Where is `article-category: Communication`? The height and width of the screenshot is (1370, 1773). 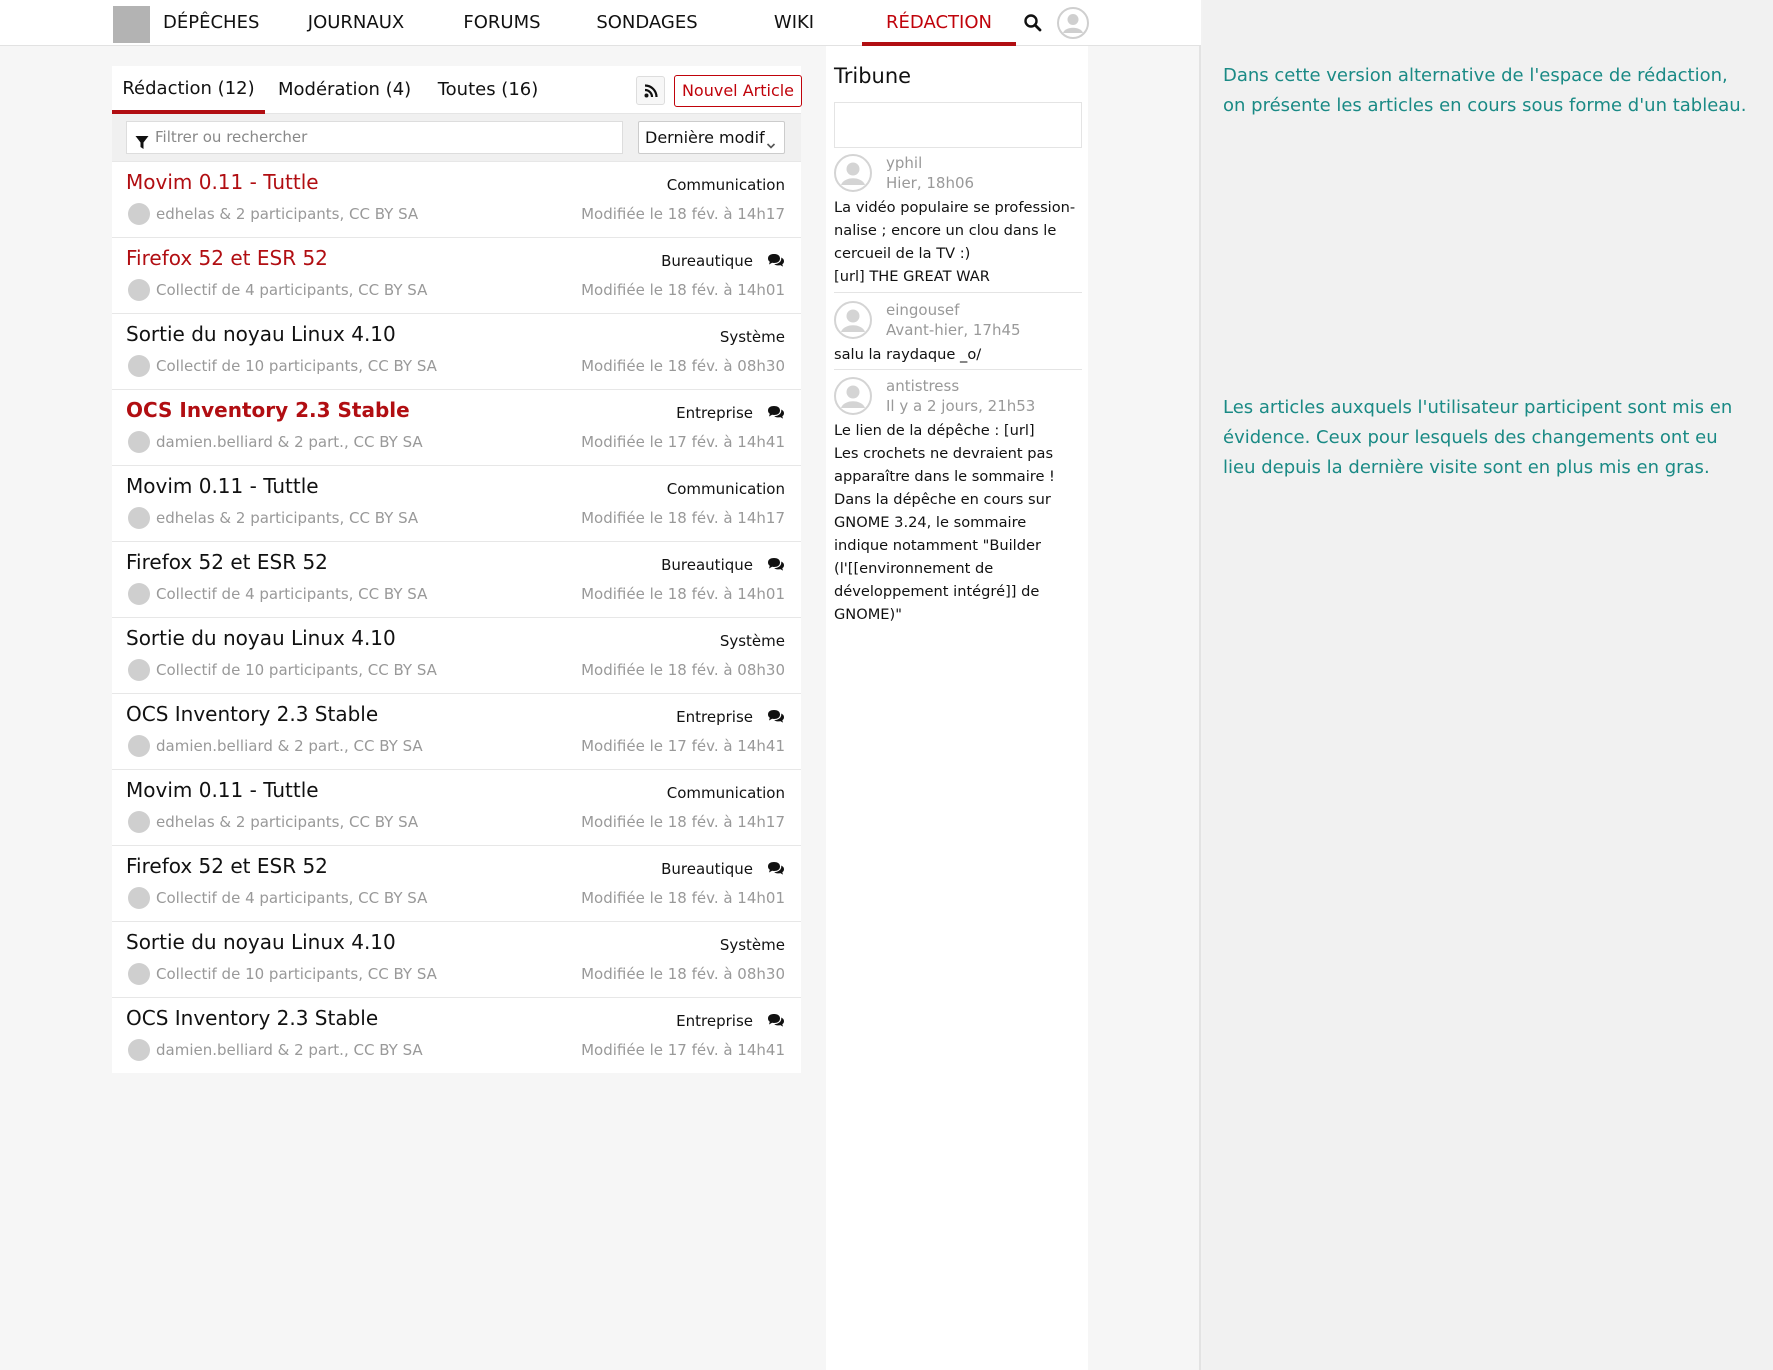 article-category: Communication is located at coordinates (725, 793).